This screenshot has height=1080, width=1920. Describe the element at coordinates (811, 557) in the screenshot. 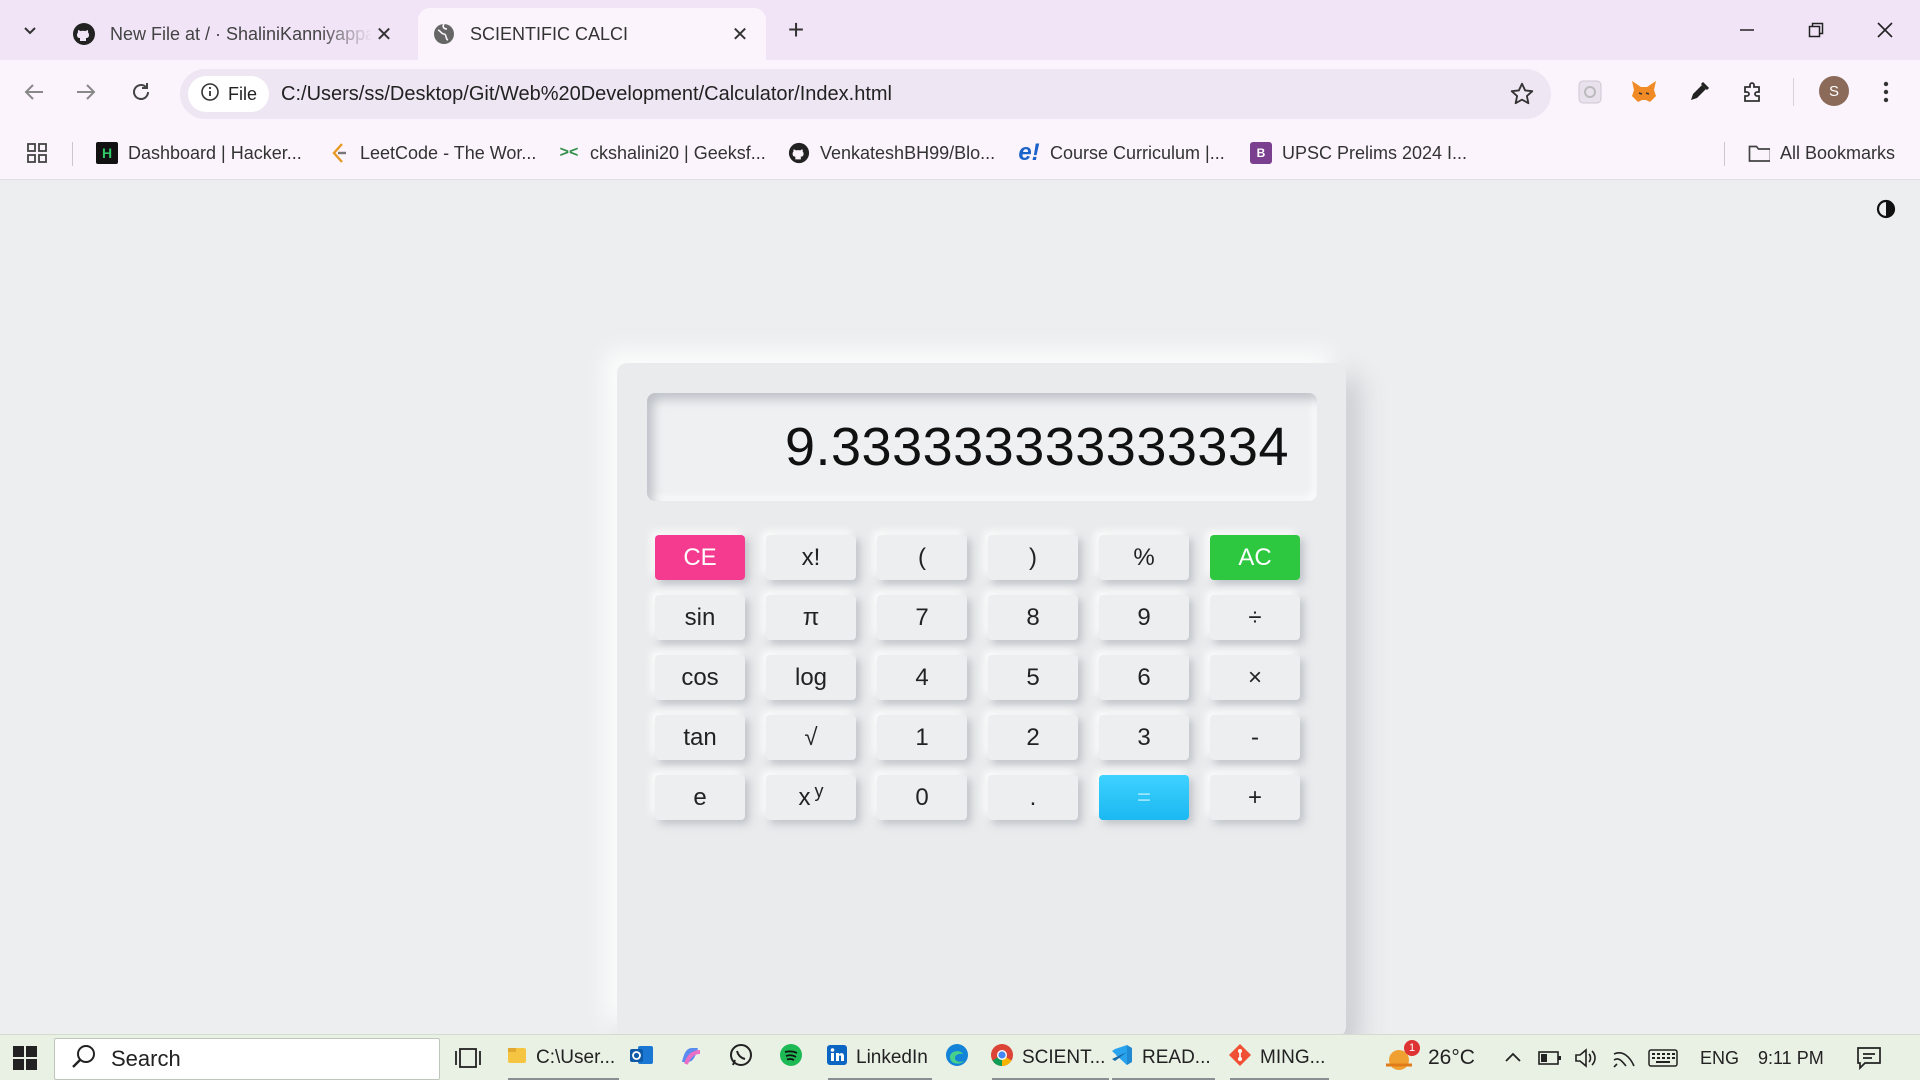

I see `factorial-button: x!` at that location.